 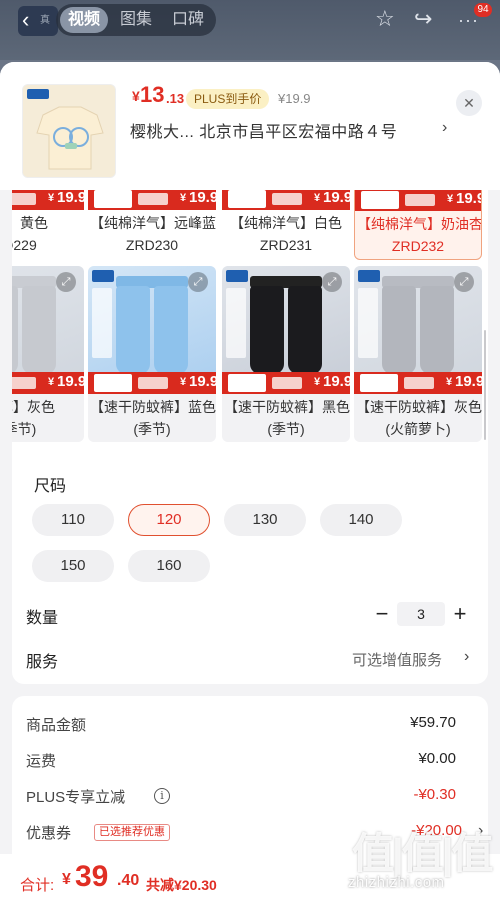 I want to click on total-decimal: .40, so click(x=128, y=880).